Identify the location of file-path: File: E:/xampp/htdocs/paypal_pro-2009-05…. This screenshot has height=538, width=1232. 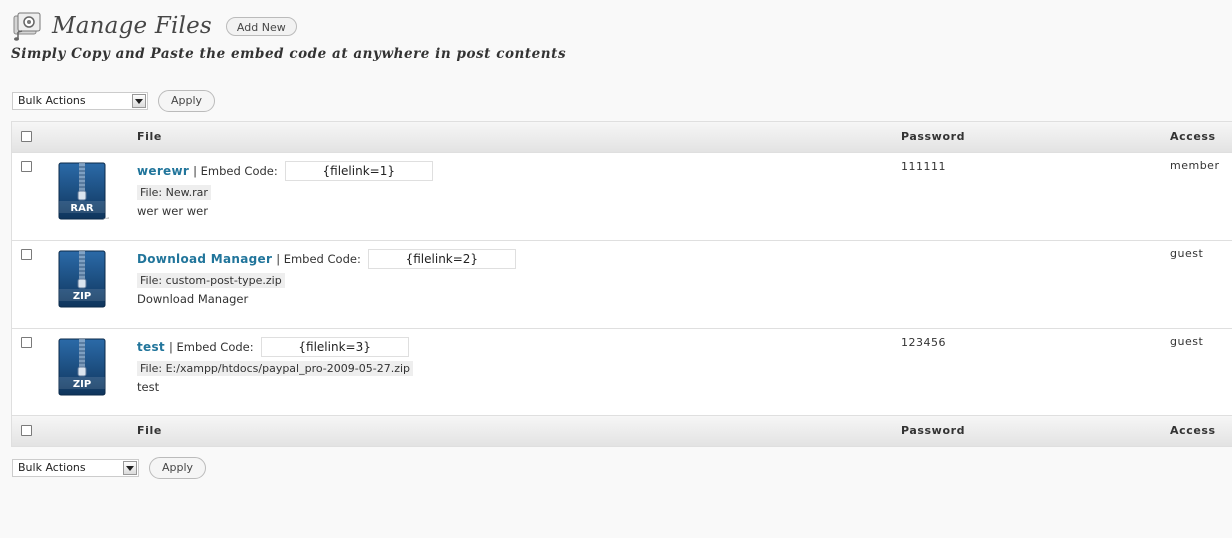
(275, 368).